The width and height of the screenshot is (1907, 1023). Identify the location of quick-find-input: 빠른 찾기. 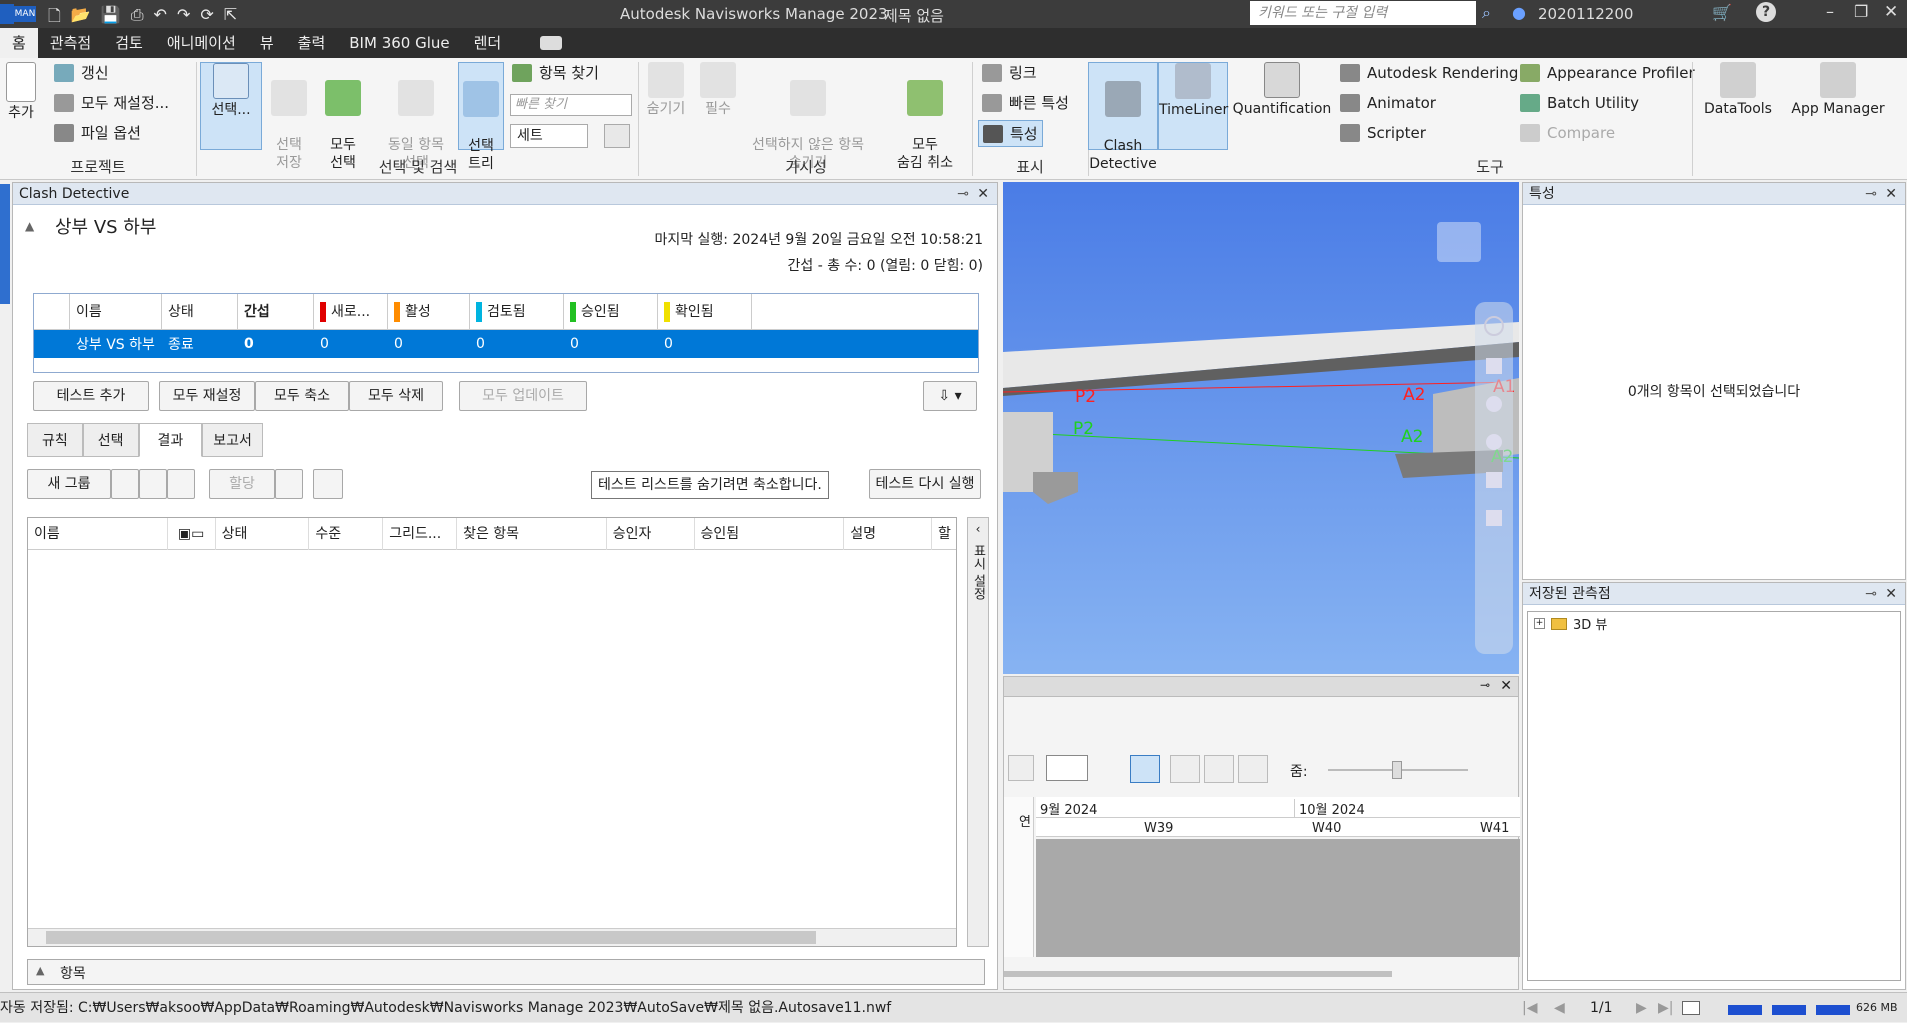
(571, 105).